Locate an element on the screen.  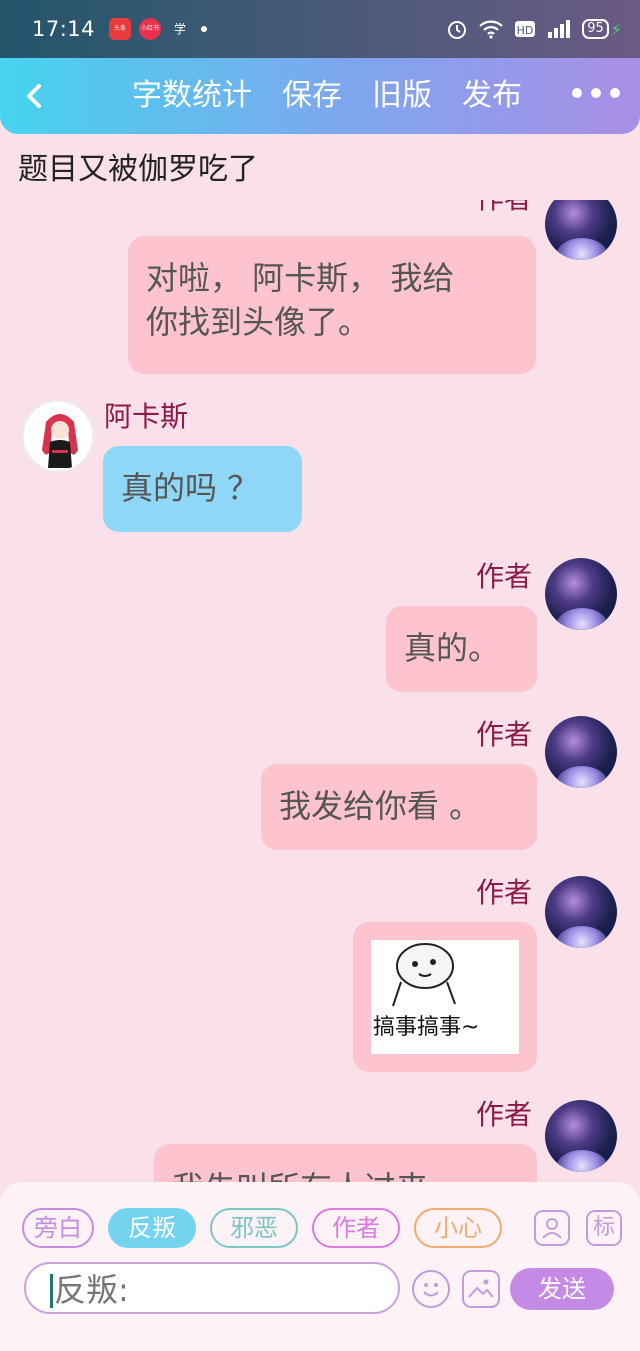
person-card-icon is located at coordinates (552, 1228).